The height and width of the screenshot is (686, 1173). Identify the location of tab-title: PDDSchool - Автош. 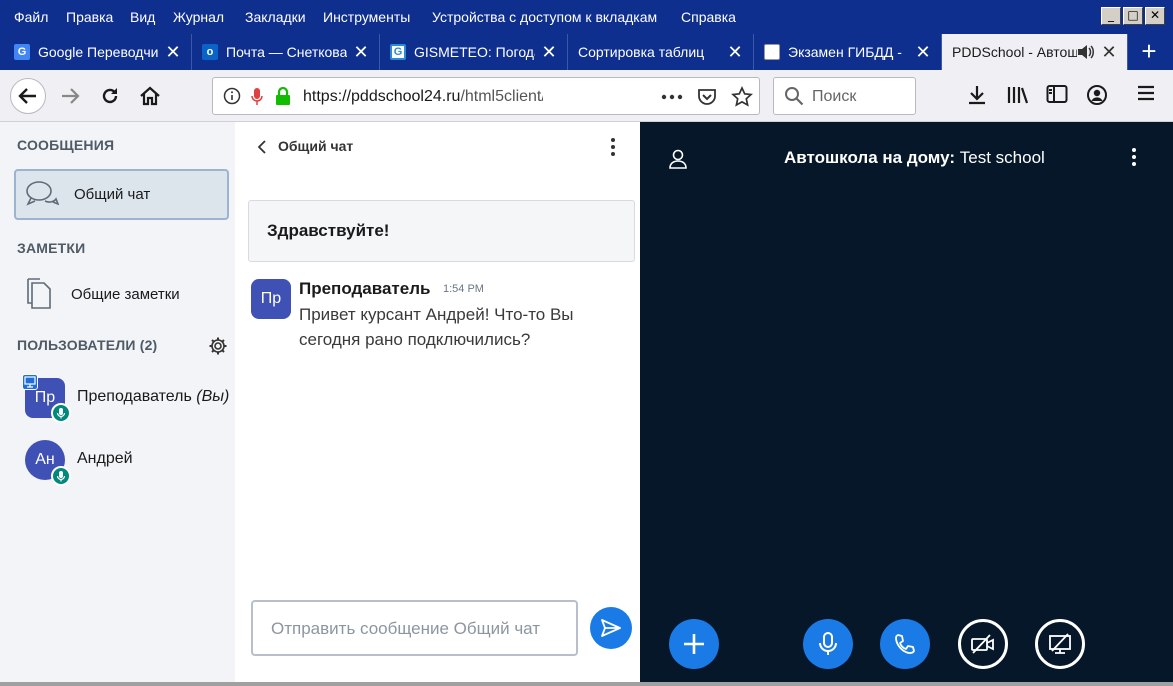
(1014, 52).